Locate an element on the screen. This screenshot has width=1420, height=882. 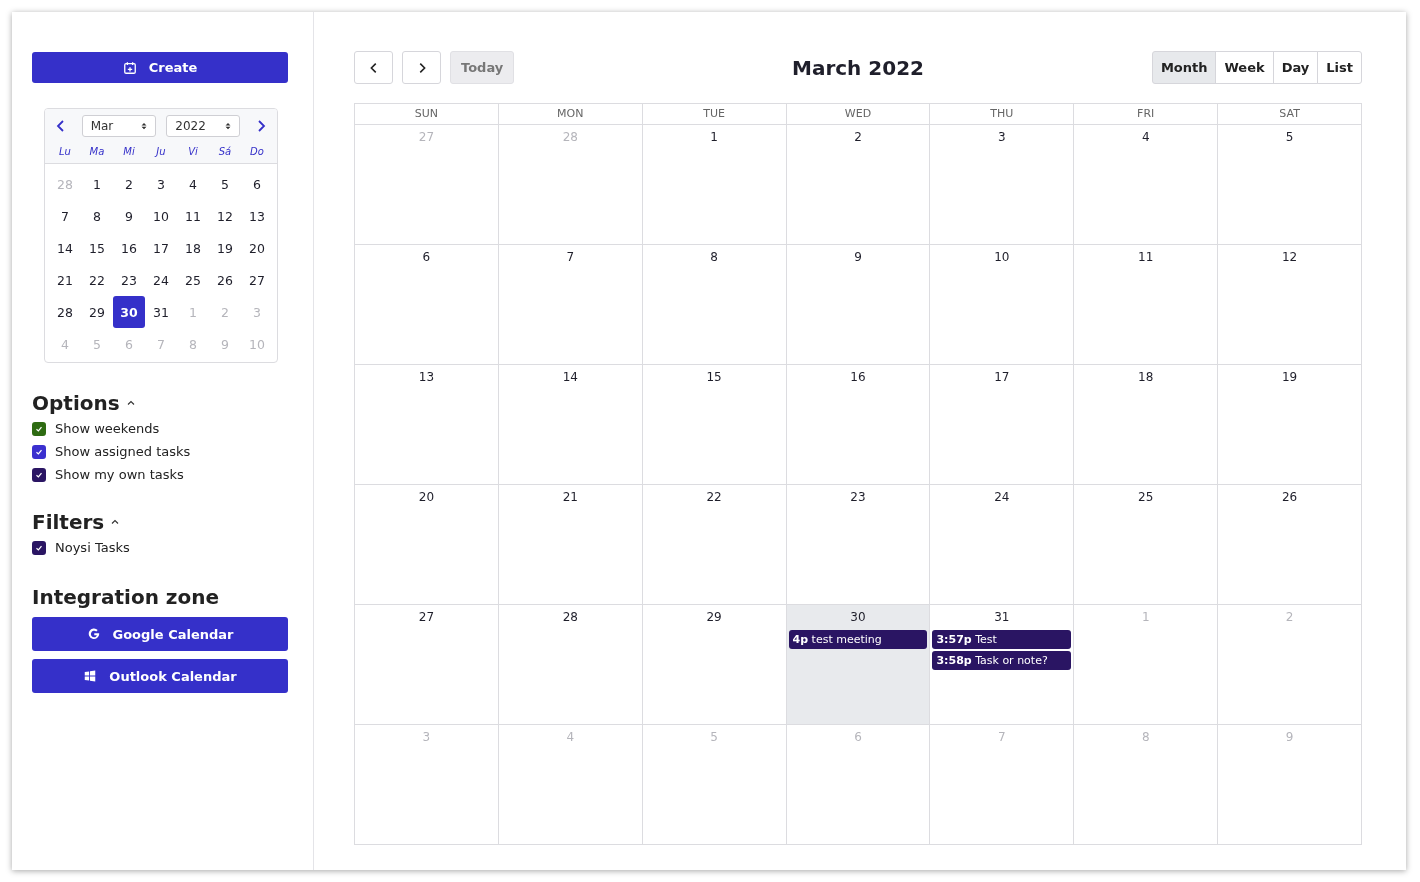
calendar-plus-icon is located at coordinates (129, 67).